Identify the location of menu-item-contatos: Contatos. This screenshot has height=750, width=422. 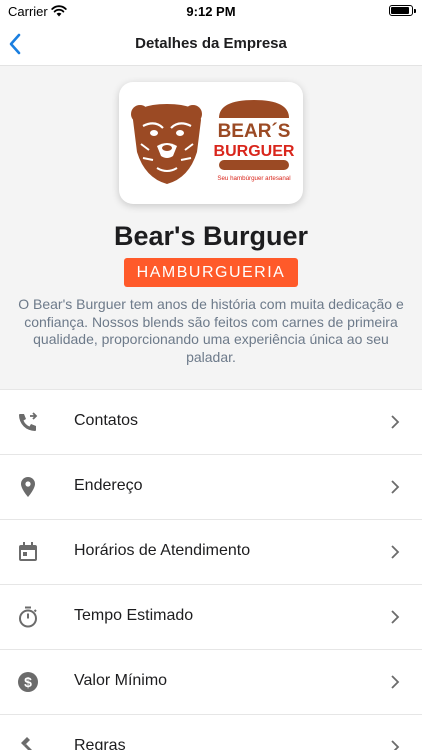
(211, 421).